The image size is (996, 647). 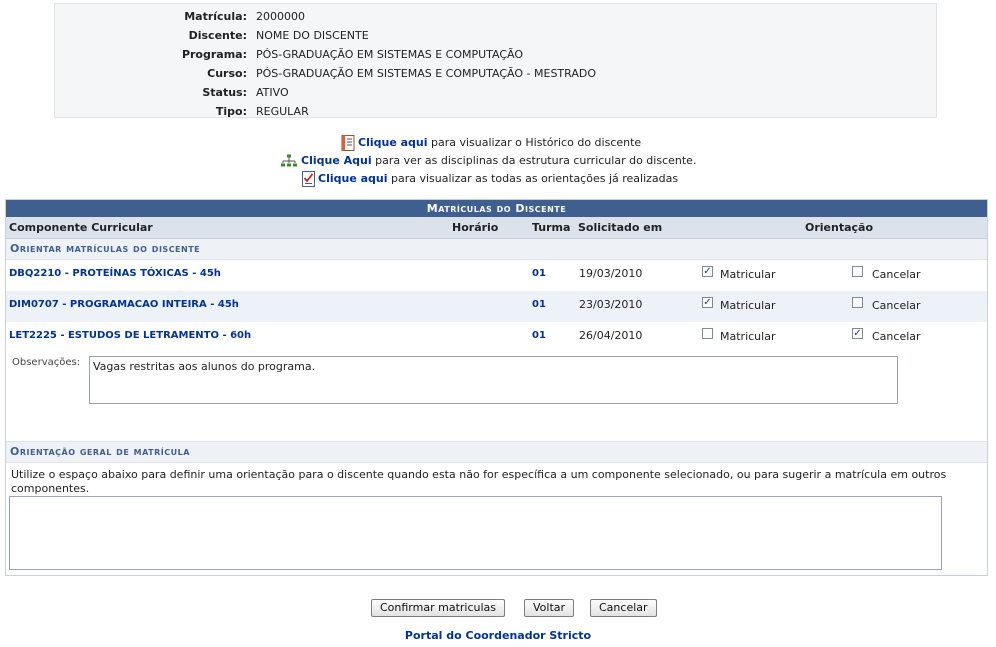 What do you see at coordinates (493, 380) in the screenshot?
I see `observacoes-textarea: Vagas restritas aos alunos do programa.` at bounding box center [493, 380].